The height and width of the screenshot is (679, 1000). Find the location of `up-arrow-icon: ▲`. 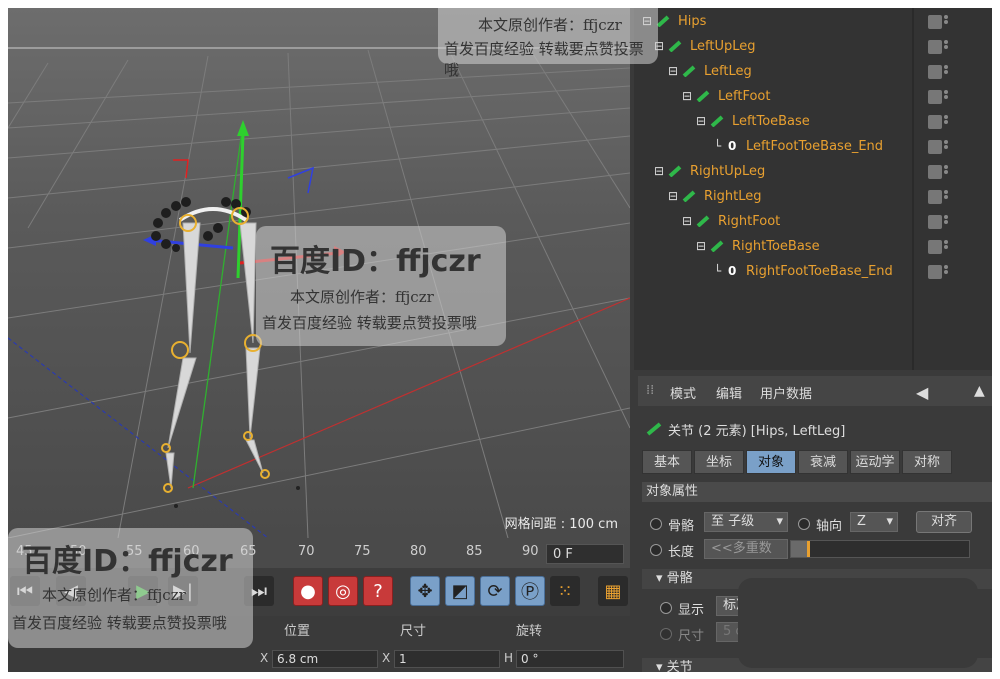

up-arrow-icon: ▲ is located at coordinates (979, 391).